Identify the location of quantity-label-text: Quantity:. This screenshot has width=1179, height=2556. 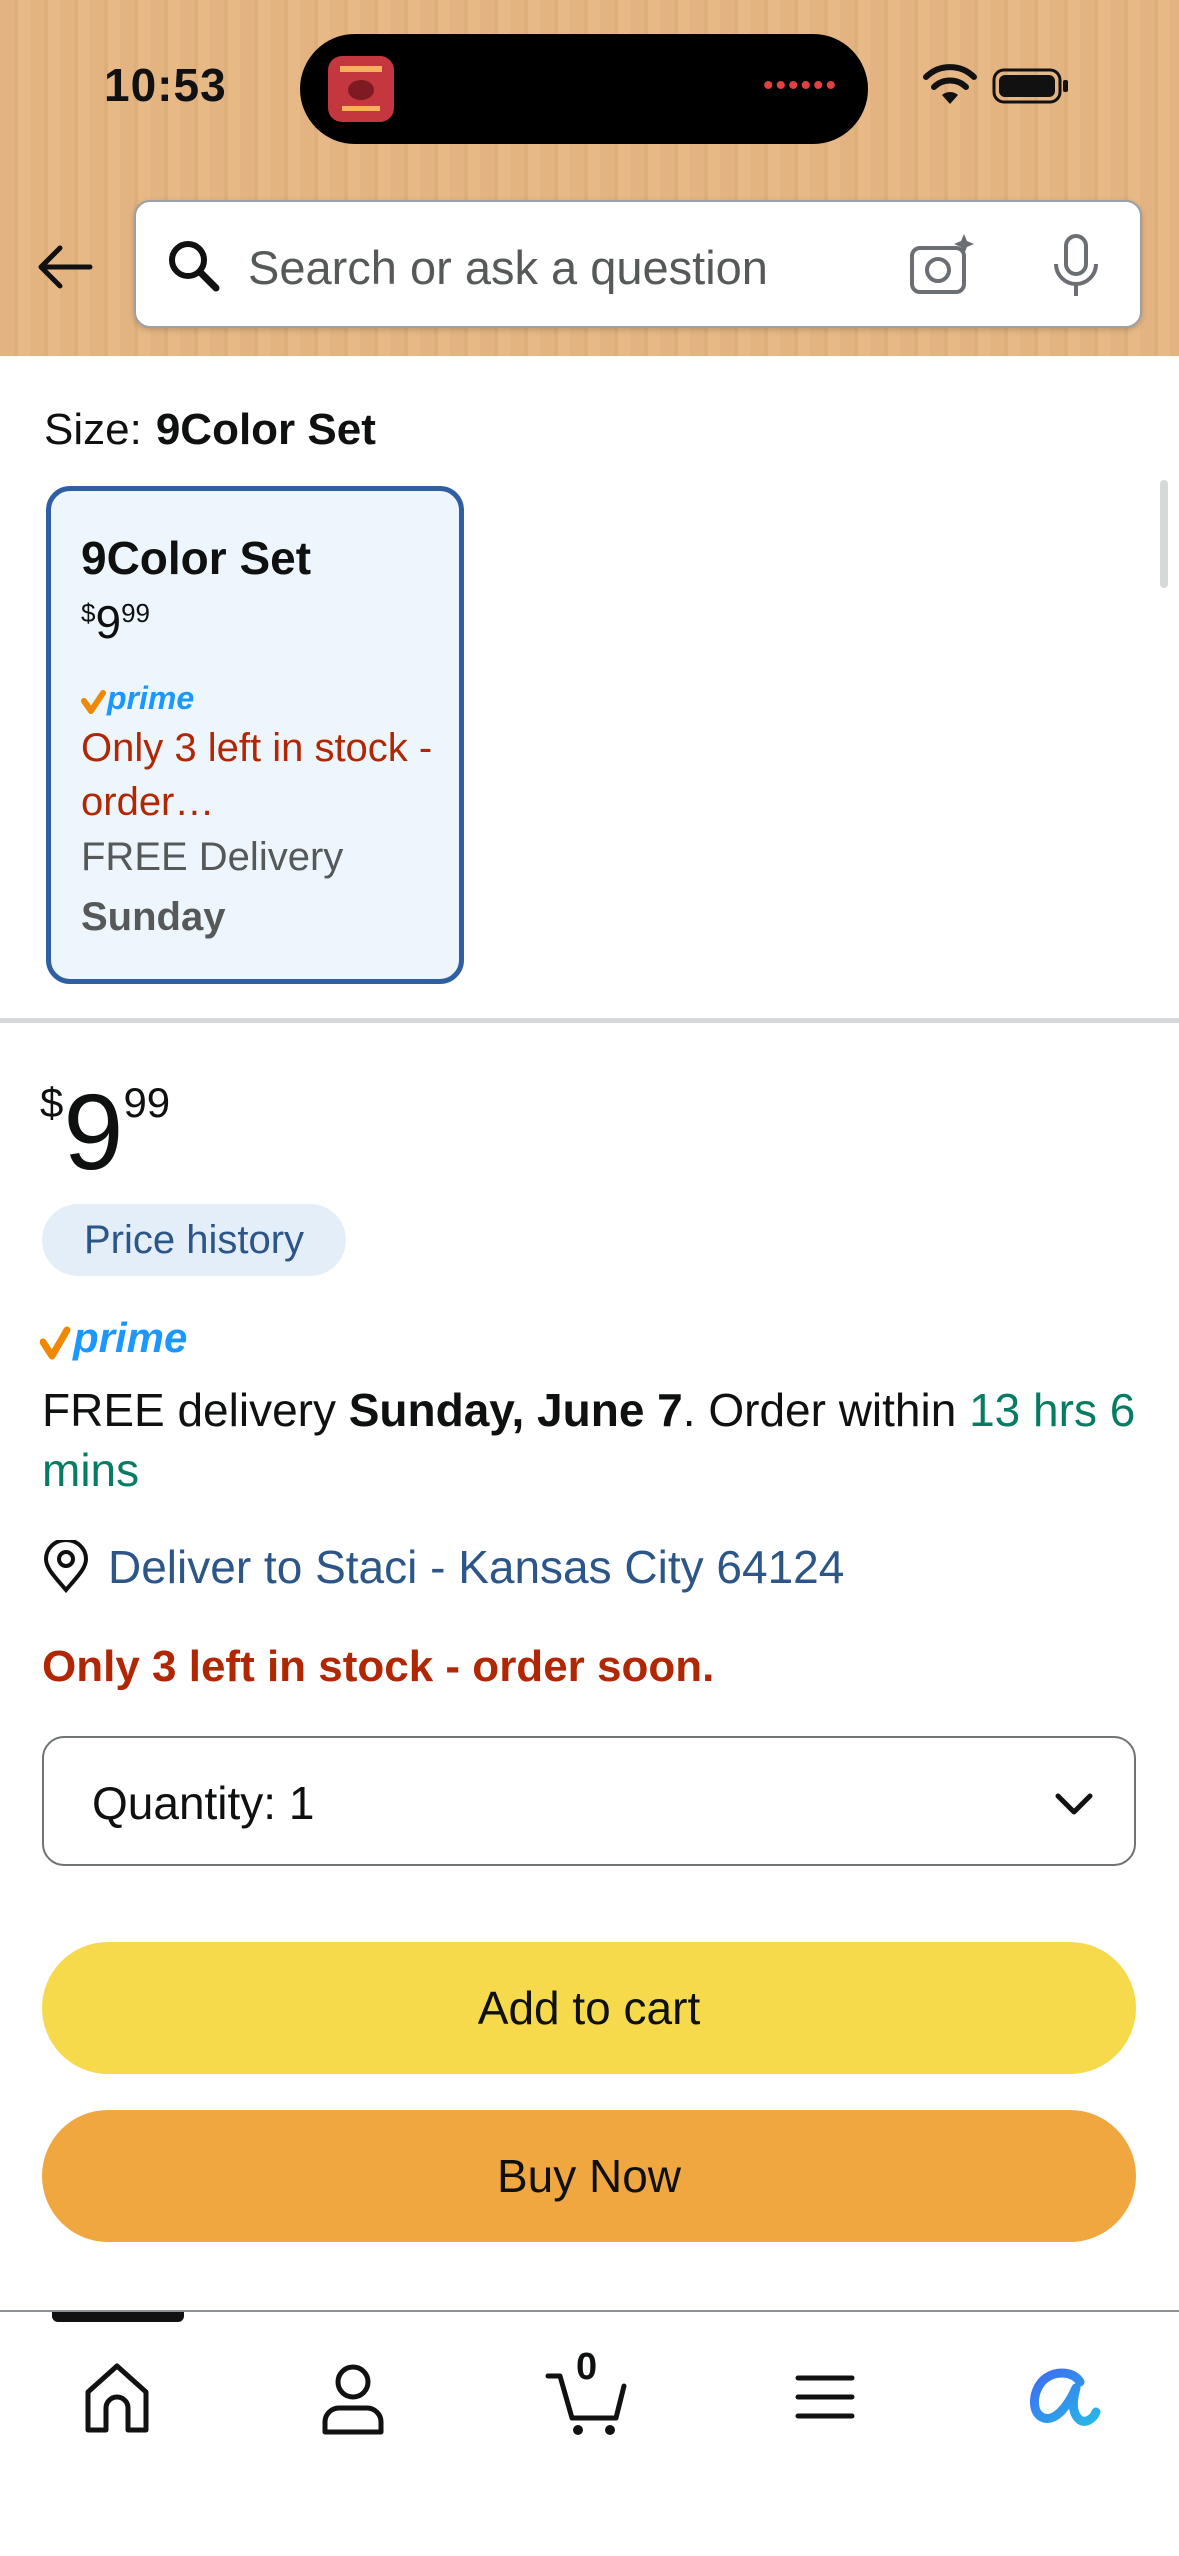
(184, 1803).